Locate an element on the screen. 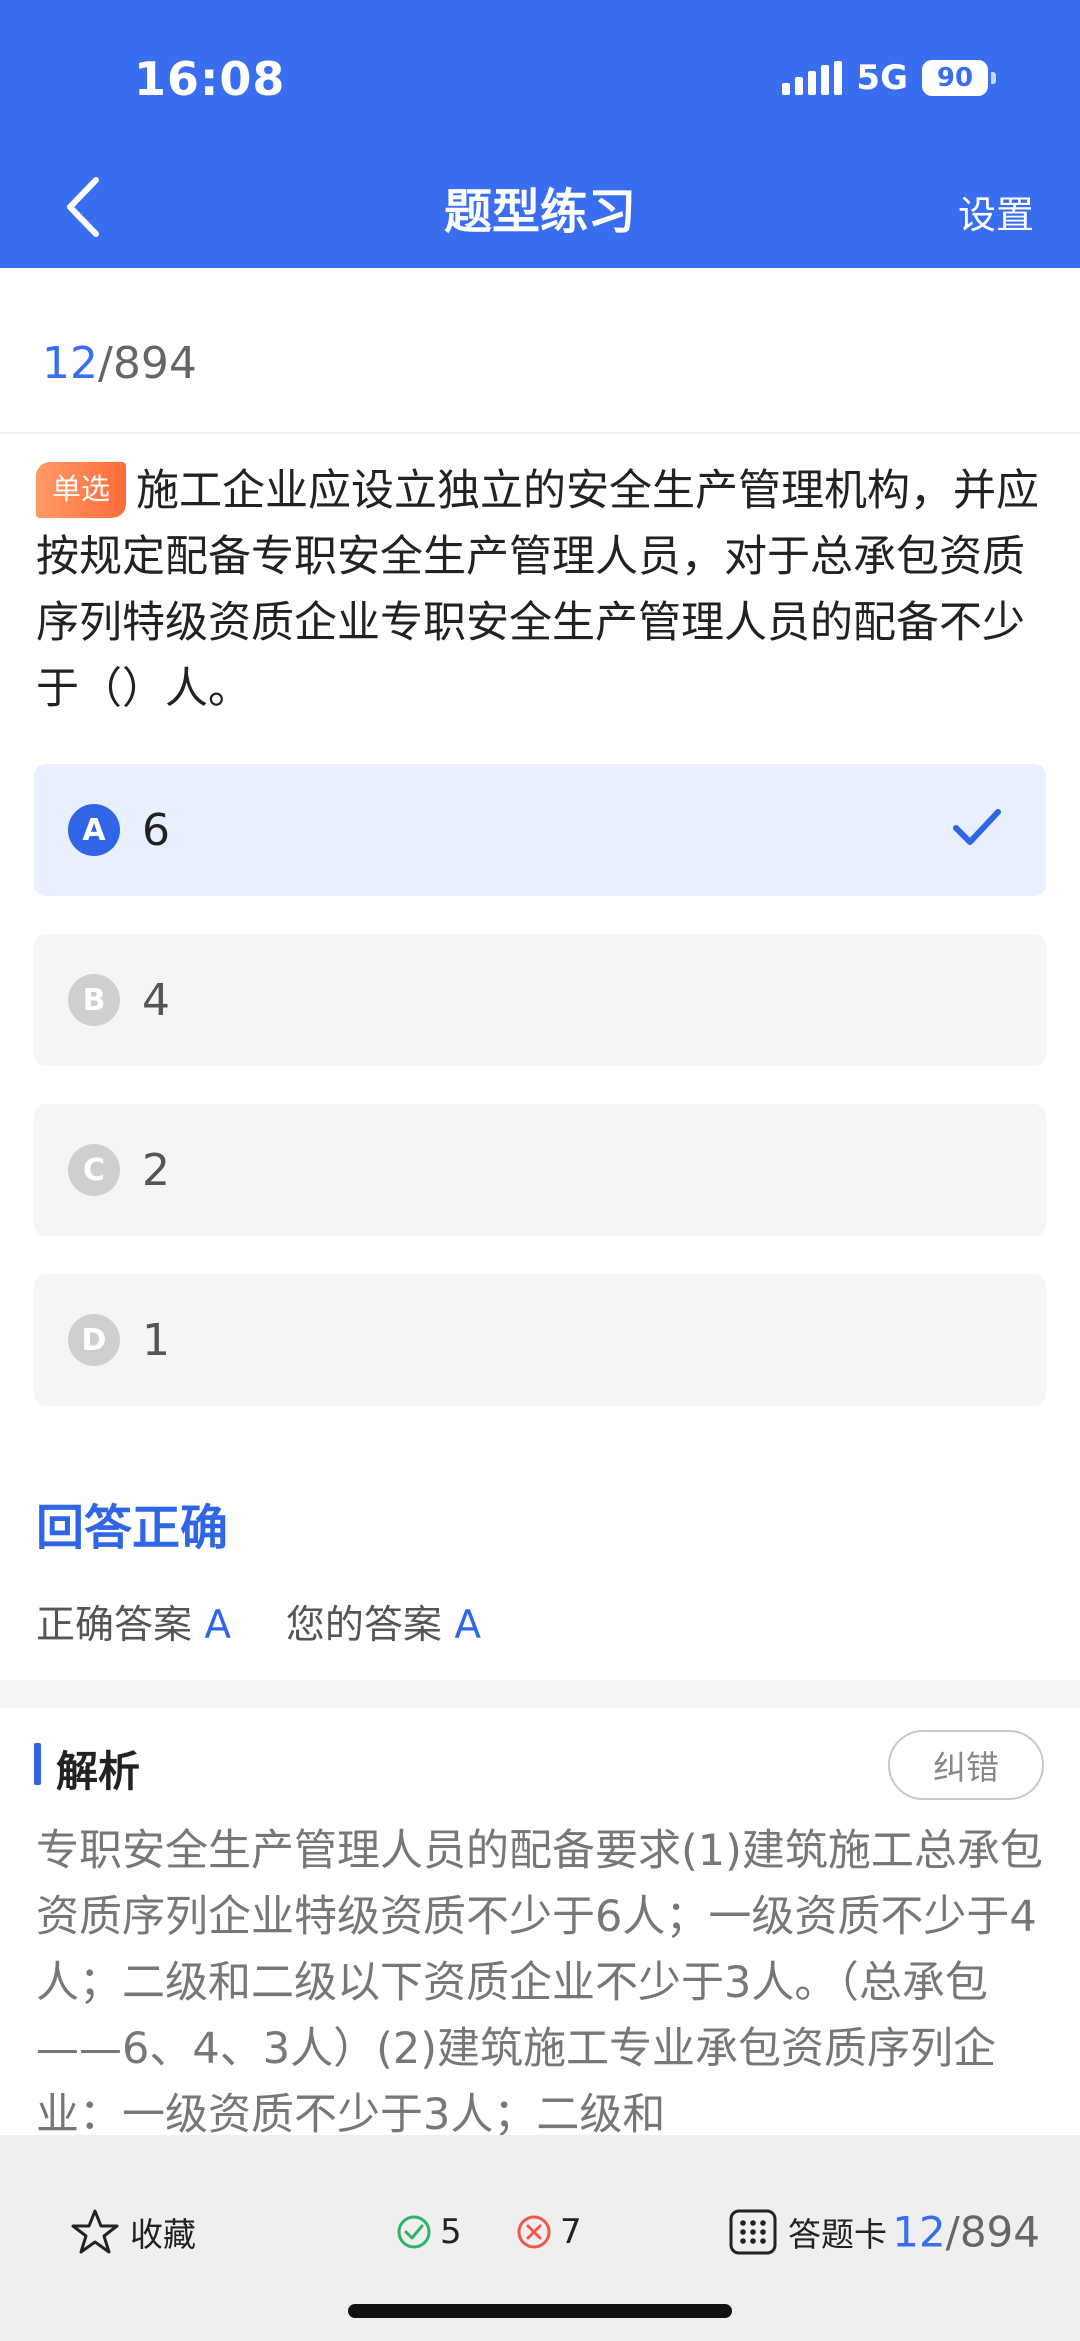 This screenshot has height=2341, width=1080. settings-button: 设置 is located at coordinates (996, 211).